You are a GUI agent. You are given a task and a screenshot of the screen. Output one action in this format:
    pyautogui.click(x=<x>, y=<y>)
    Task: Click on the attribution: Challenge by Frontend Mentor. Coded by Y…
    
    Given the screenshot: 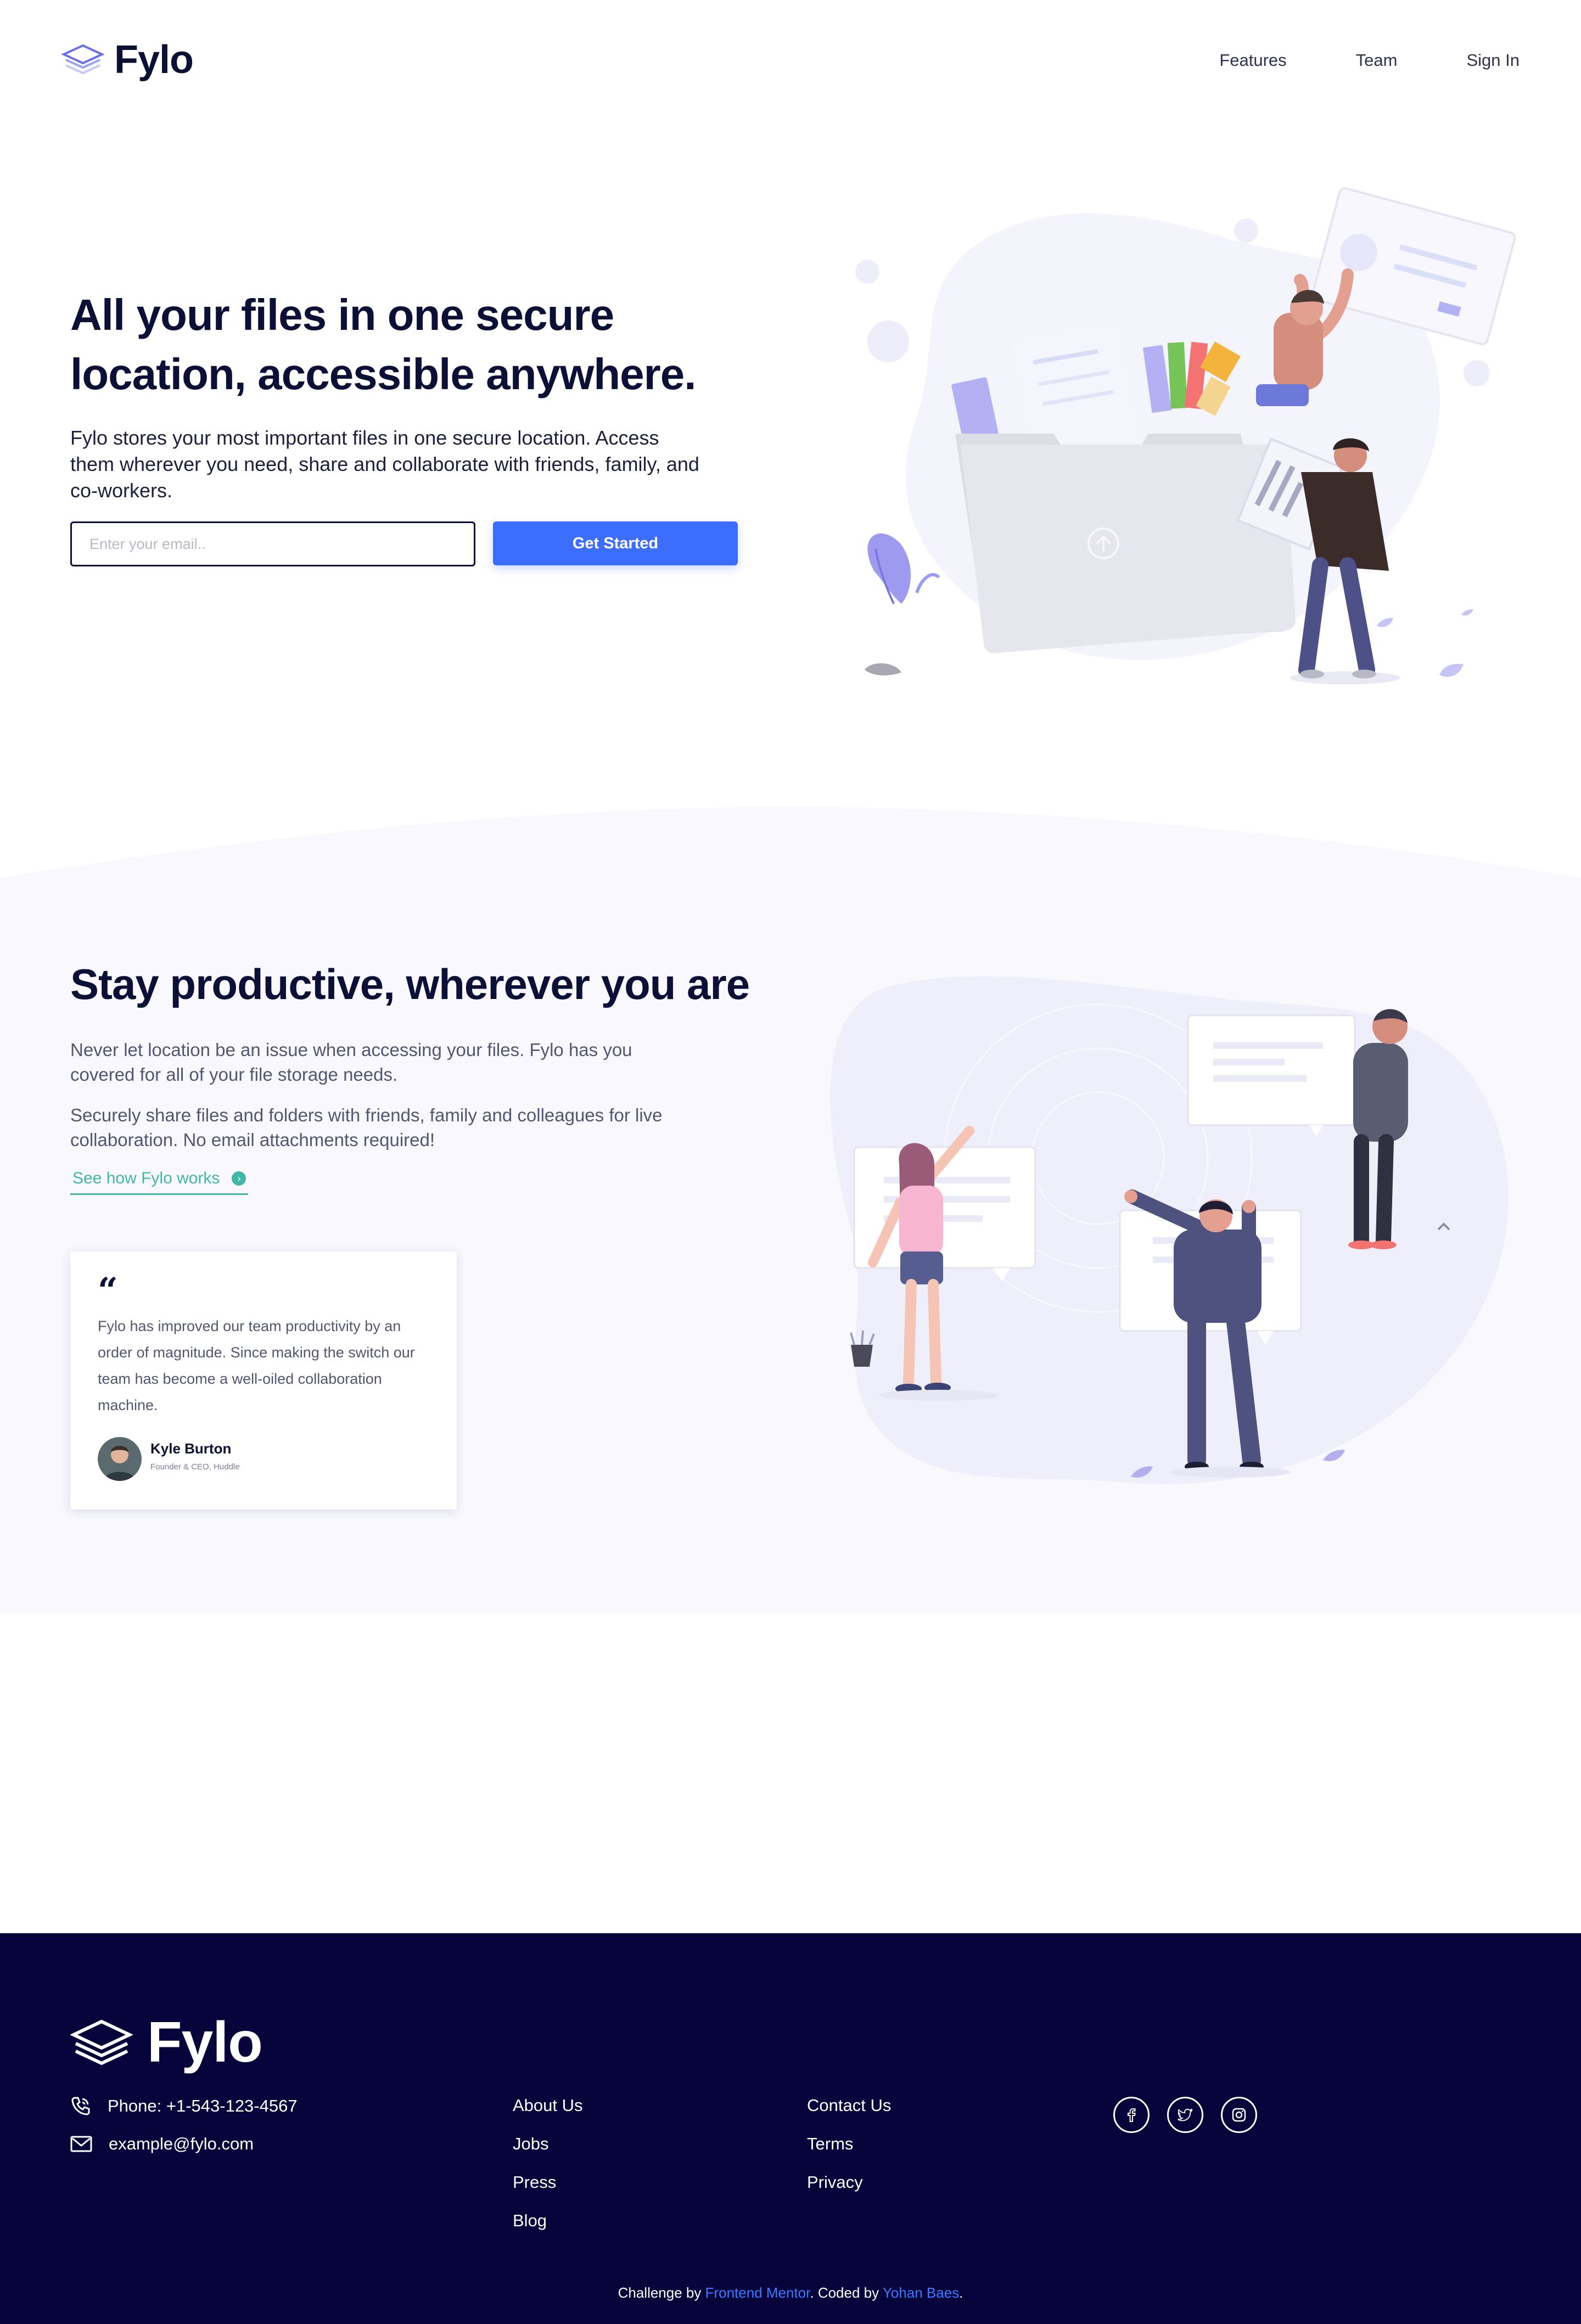 What is the action you would take?
    pyautogui.click(x=790, y=2292)
    